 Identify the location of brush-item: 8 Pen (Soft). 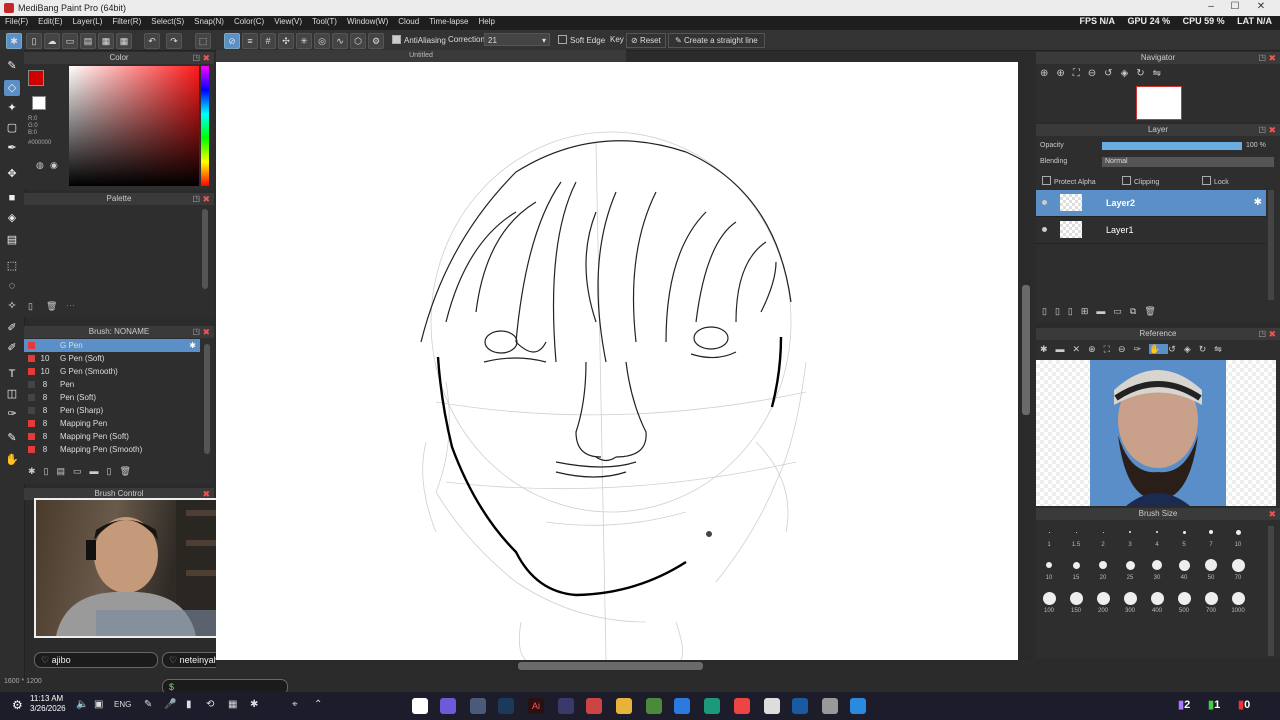
(112, 397).